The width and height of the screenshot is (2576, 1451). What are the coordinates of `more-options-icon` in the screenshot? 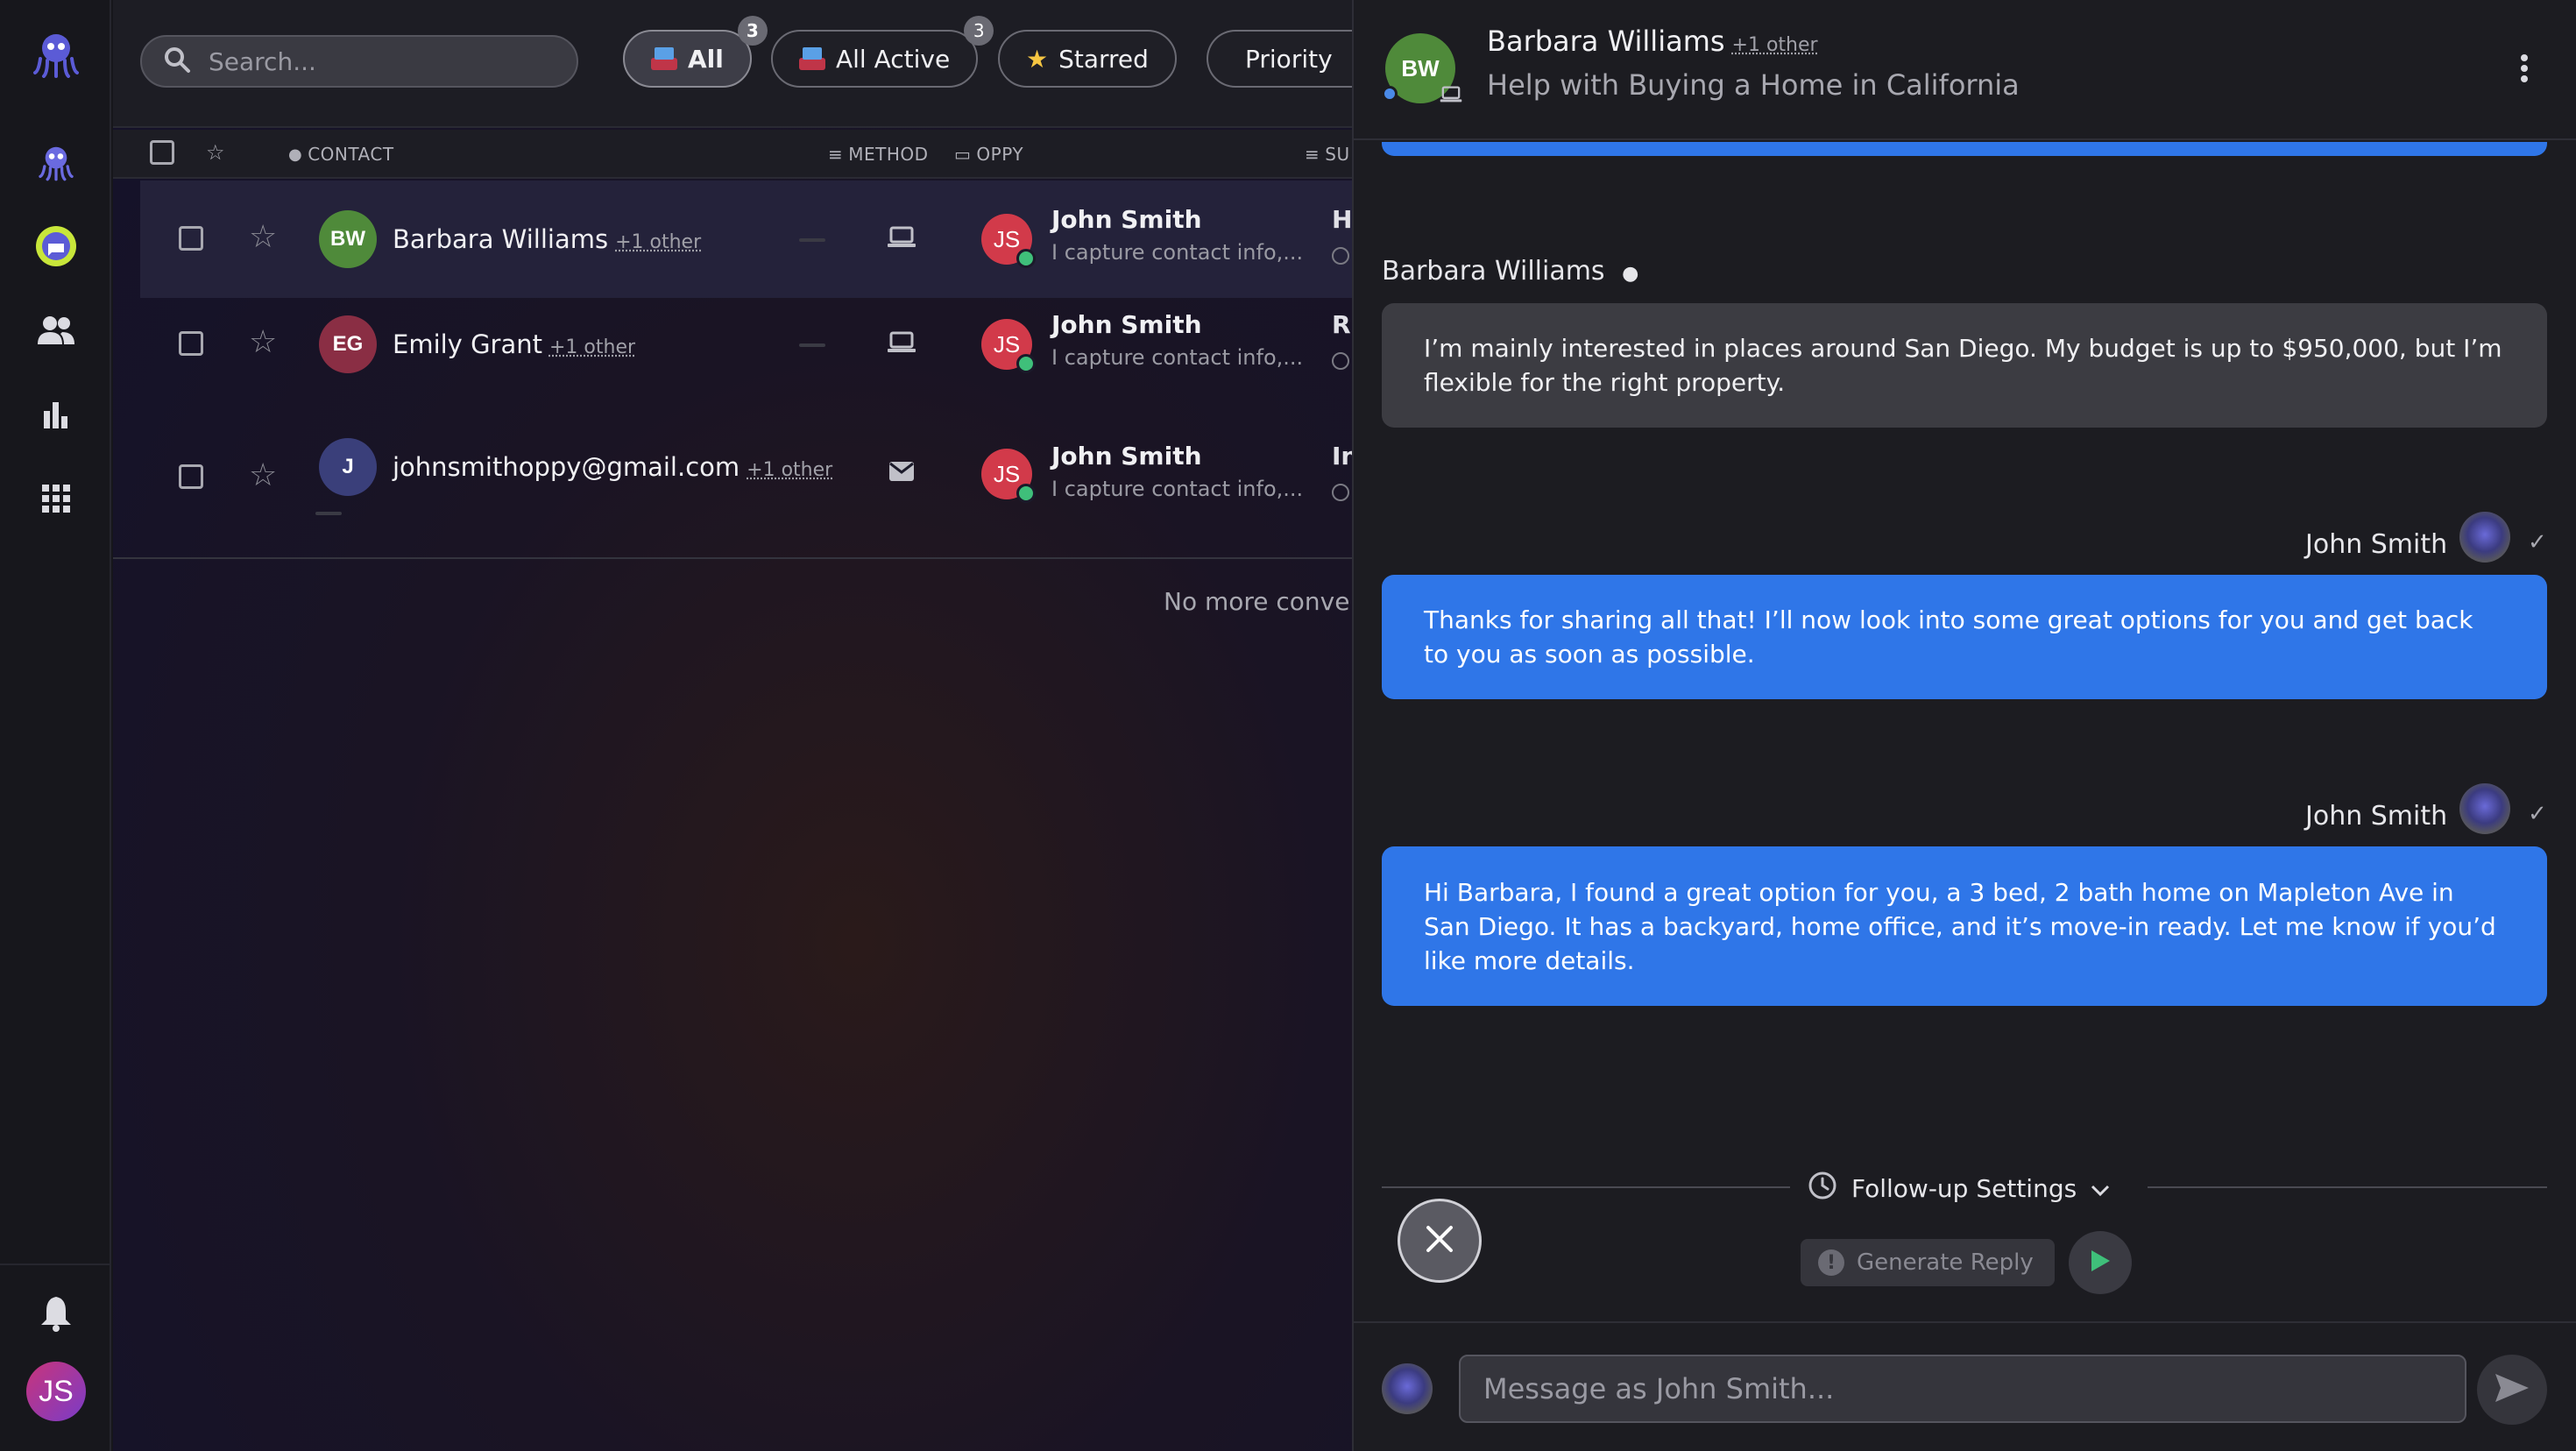 It's located at (2524, 70).